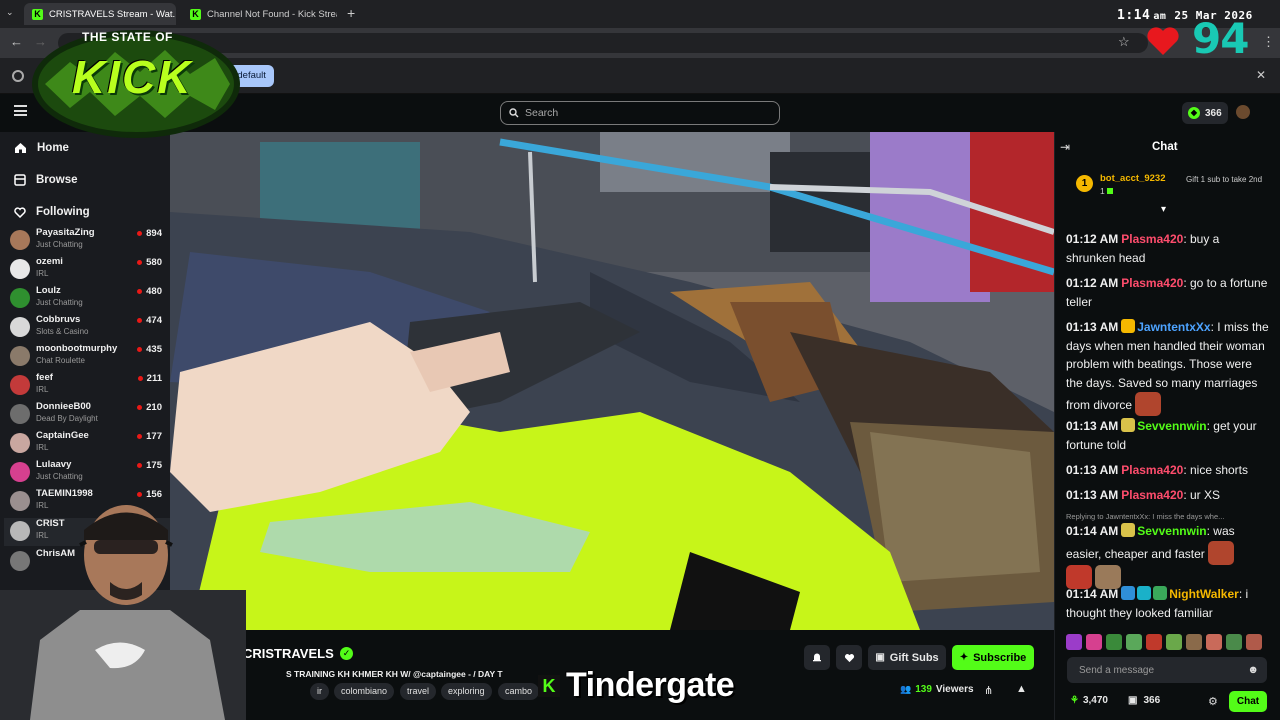  Describe the element at coordinates (288, 653) in the screenshot. I see `streamer-name: CRISTRAVELS` at that location.